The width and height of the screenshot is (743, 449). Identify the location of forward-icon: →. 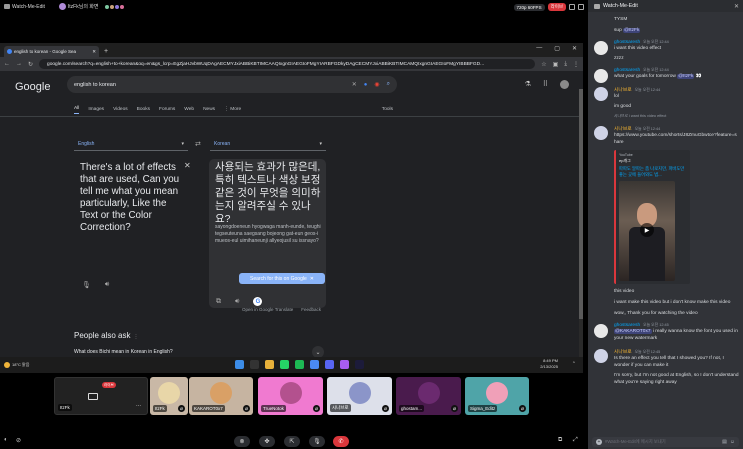
(19, 64).